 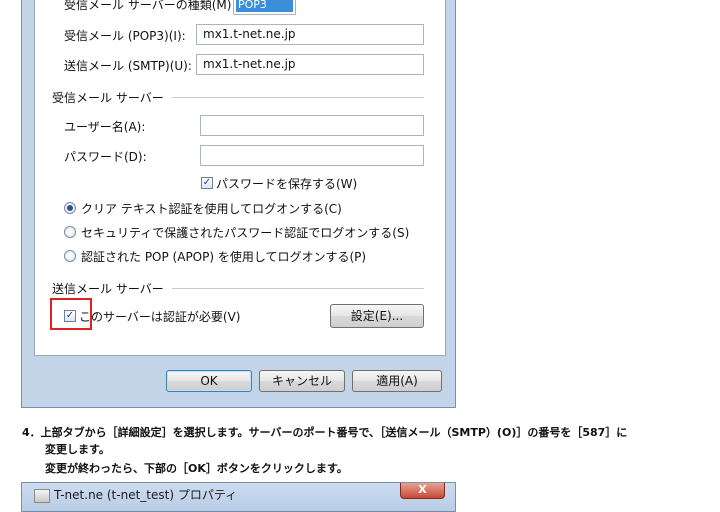 What do you see at coordinates (397, 381) in the screenshot?
I see `apply-button: 適用(A)` at bounding box center [397, 381].